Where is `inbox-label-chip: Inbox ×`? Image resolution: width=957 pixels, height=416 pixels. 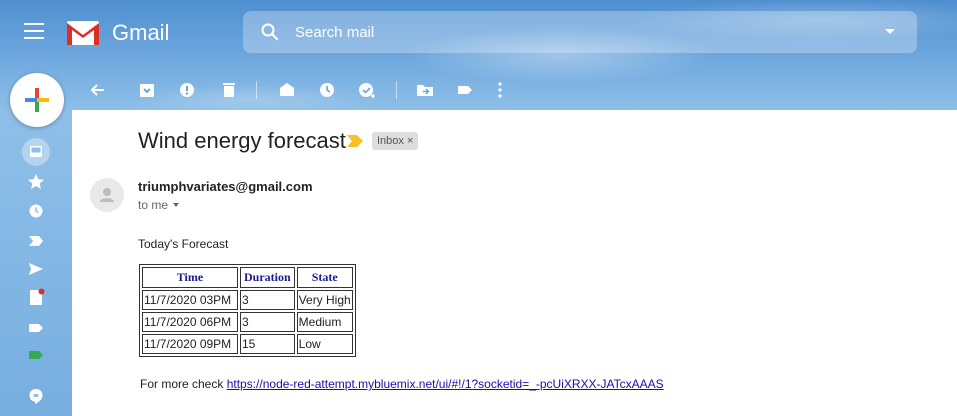
inbox-label-chip: Inbox × is located at coordinates (395, 141).